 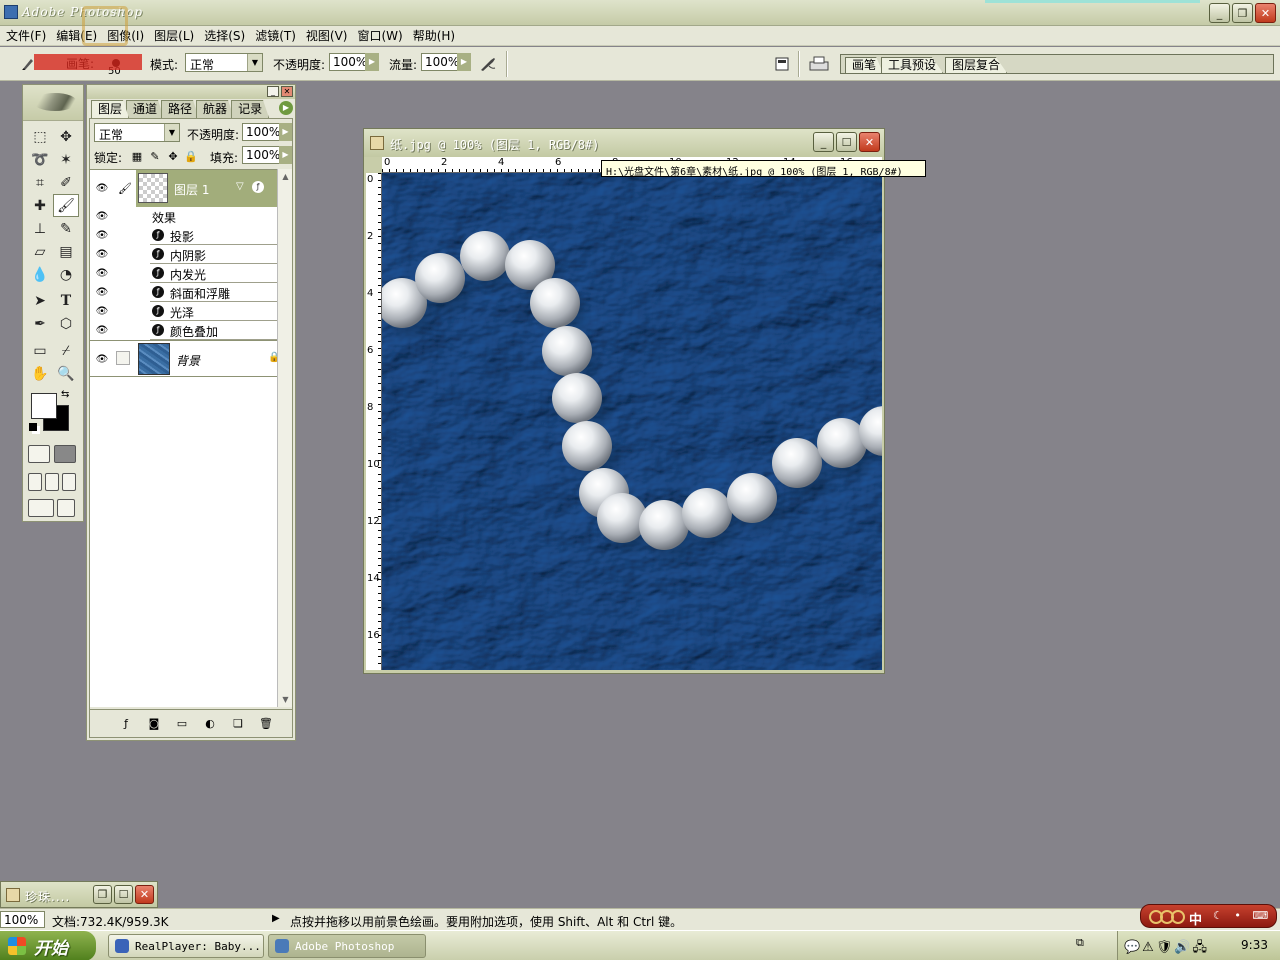 I want to click on tab-layers: 图层, so click(x=110, y=109).